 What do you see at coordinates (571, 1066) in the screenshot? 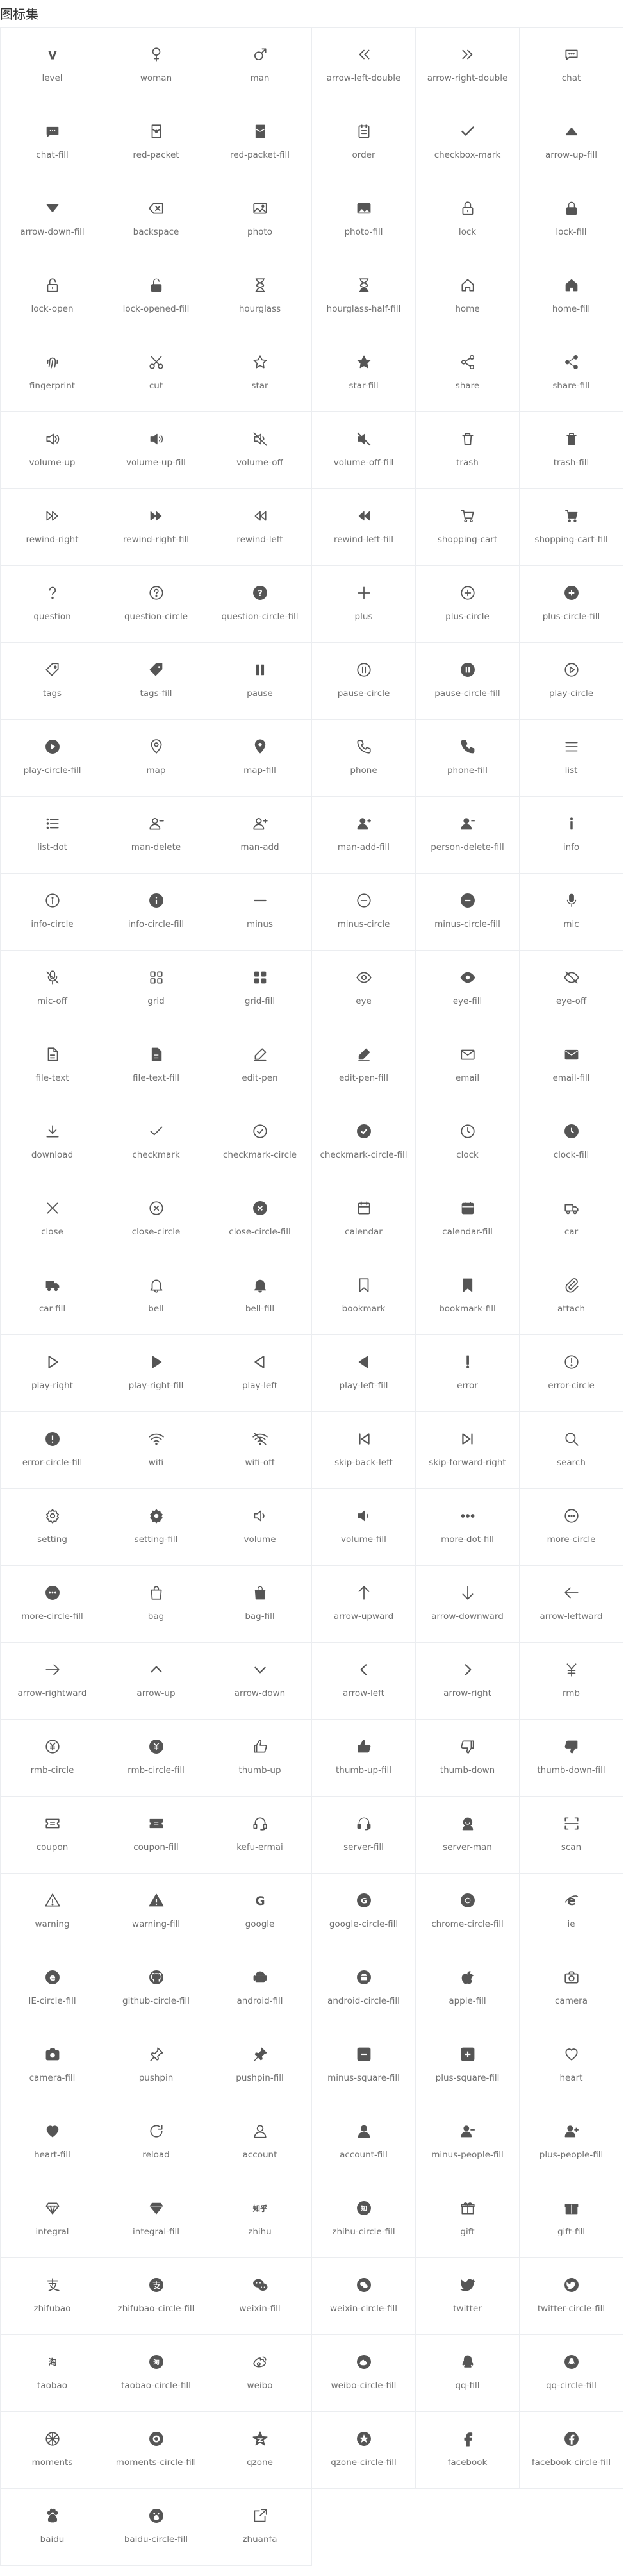
I see `icon-cell-email-fill: email-fill` at bounding box center [571, 1066].